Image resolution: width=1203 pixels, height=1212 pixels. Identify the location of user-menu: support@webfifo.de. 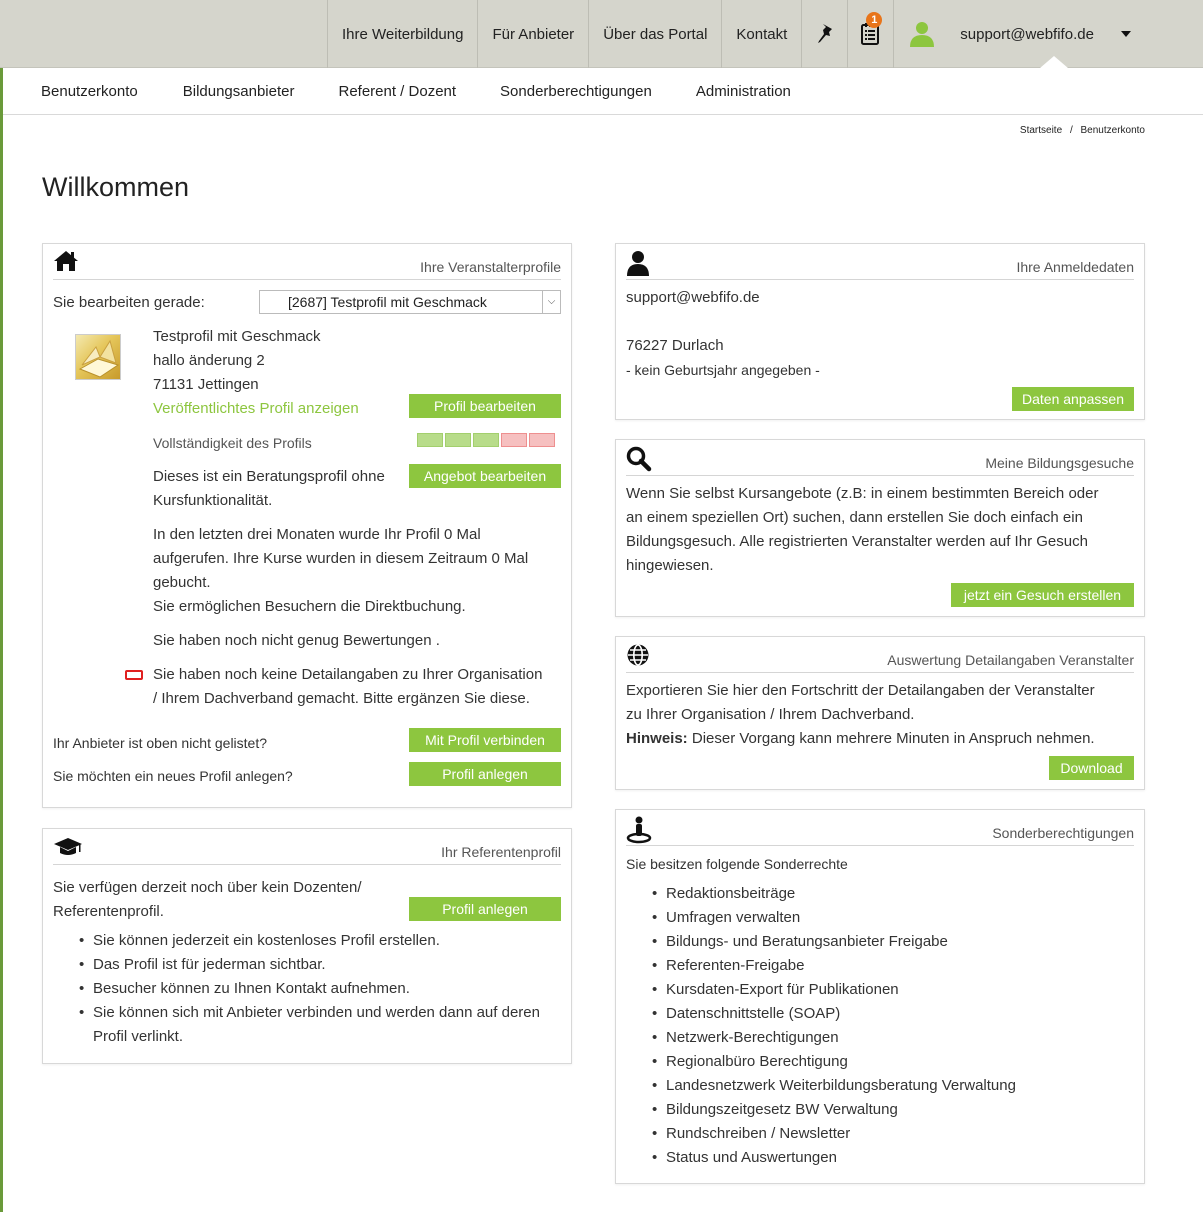
(1020, 34).